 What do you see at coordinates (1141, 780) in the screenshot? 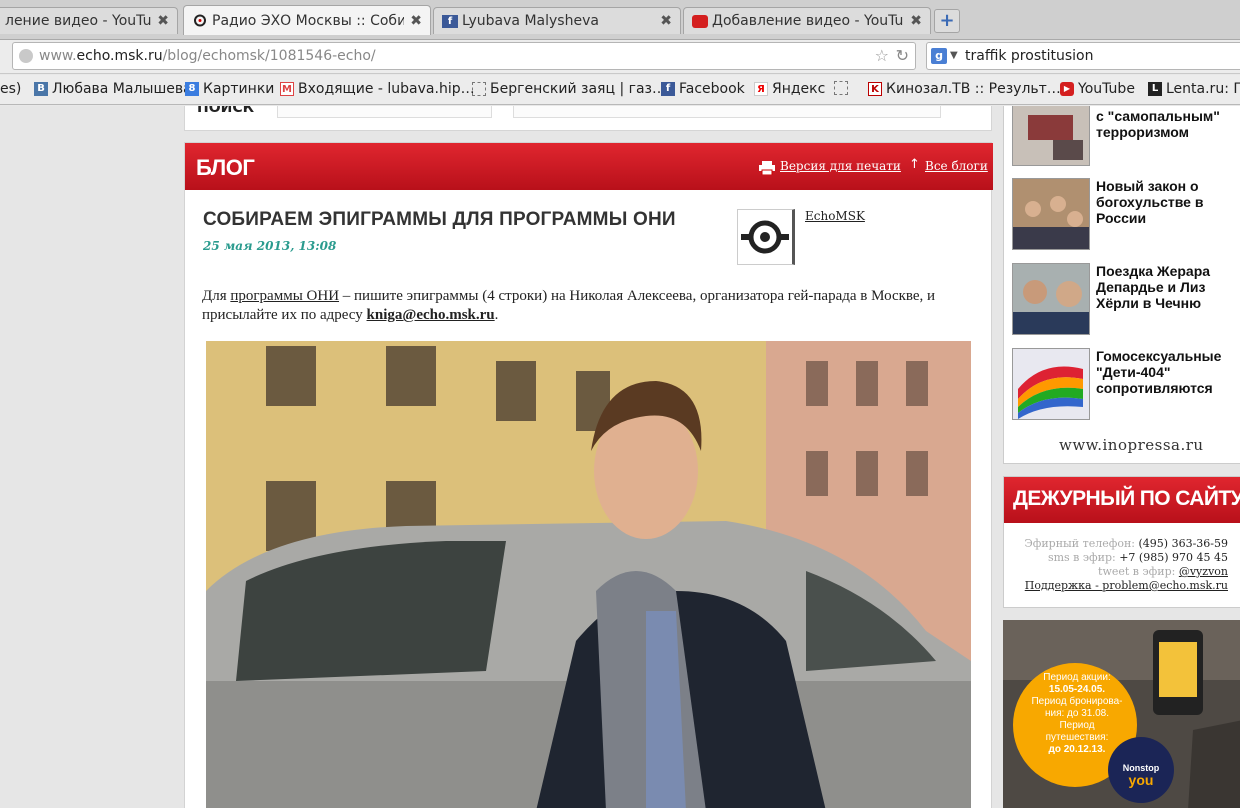
I see `brand-line: you` at bounding box center [1141, 780].